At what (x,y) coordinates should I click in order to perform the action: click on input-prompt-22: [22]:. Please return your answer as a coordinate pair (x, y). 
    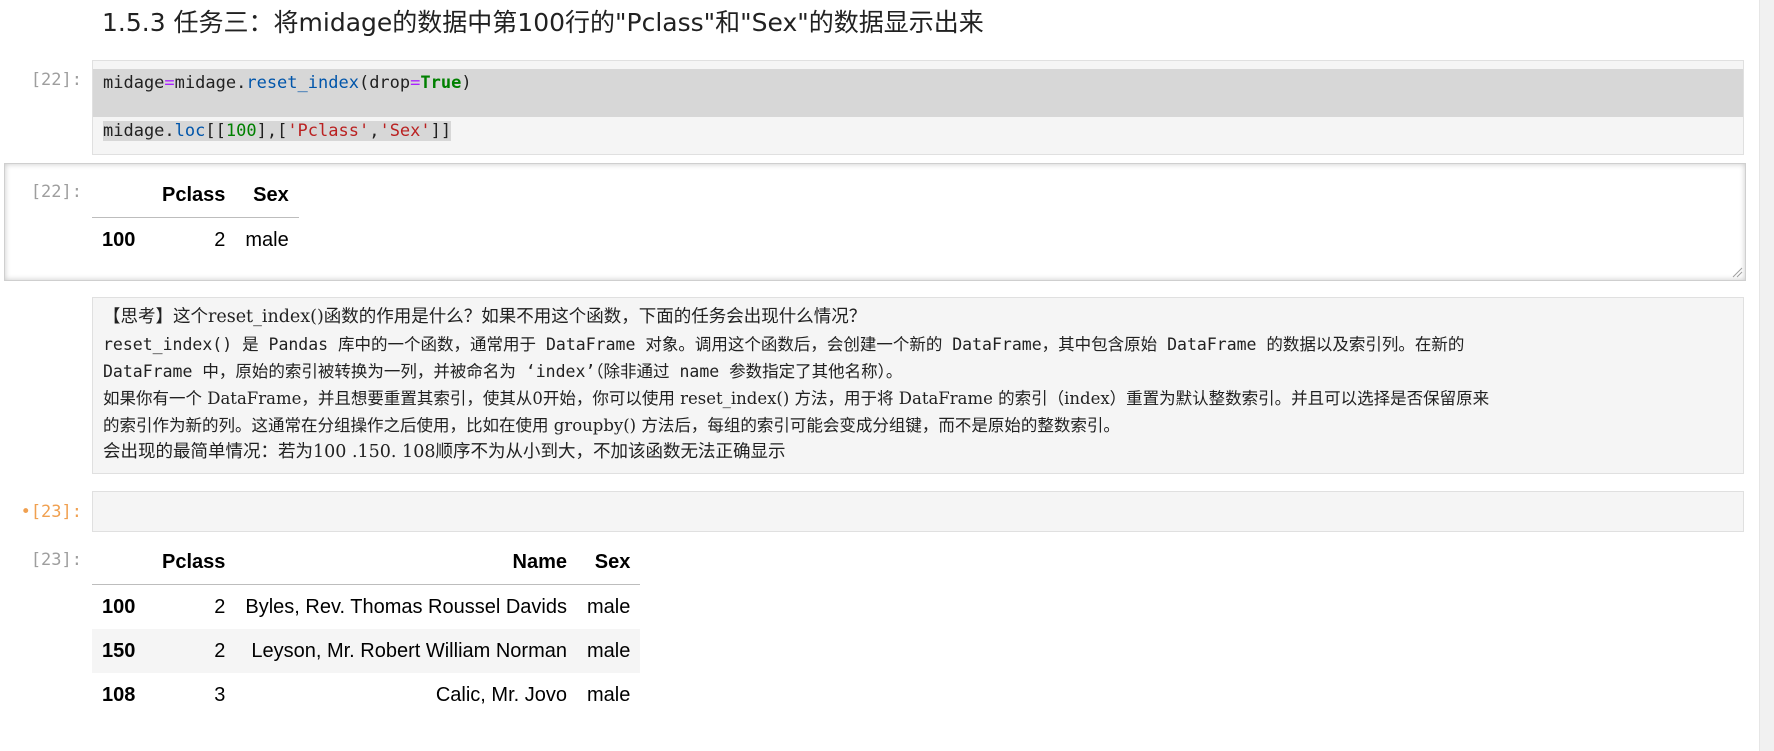
    Looking at the image, I should click on (56, 80).